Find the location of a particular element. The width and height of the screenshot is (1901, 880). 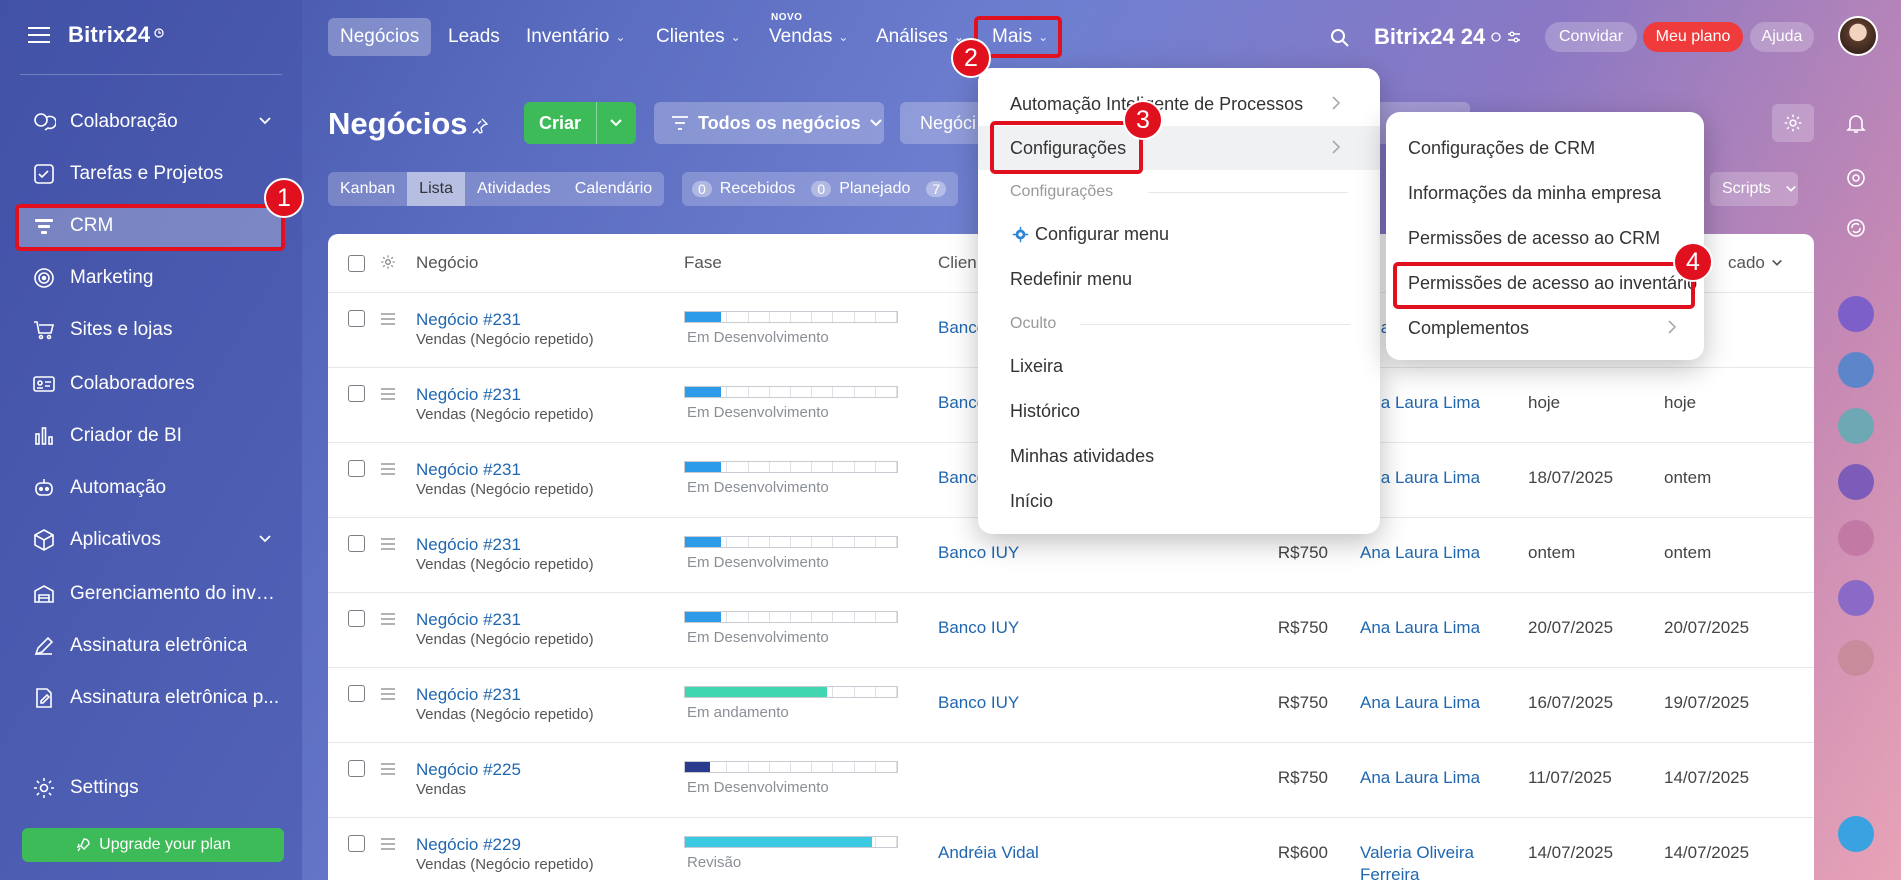

menu-item-inicio: Início is located at coordinates (1179, 501).